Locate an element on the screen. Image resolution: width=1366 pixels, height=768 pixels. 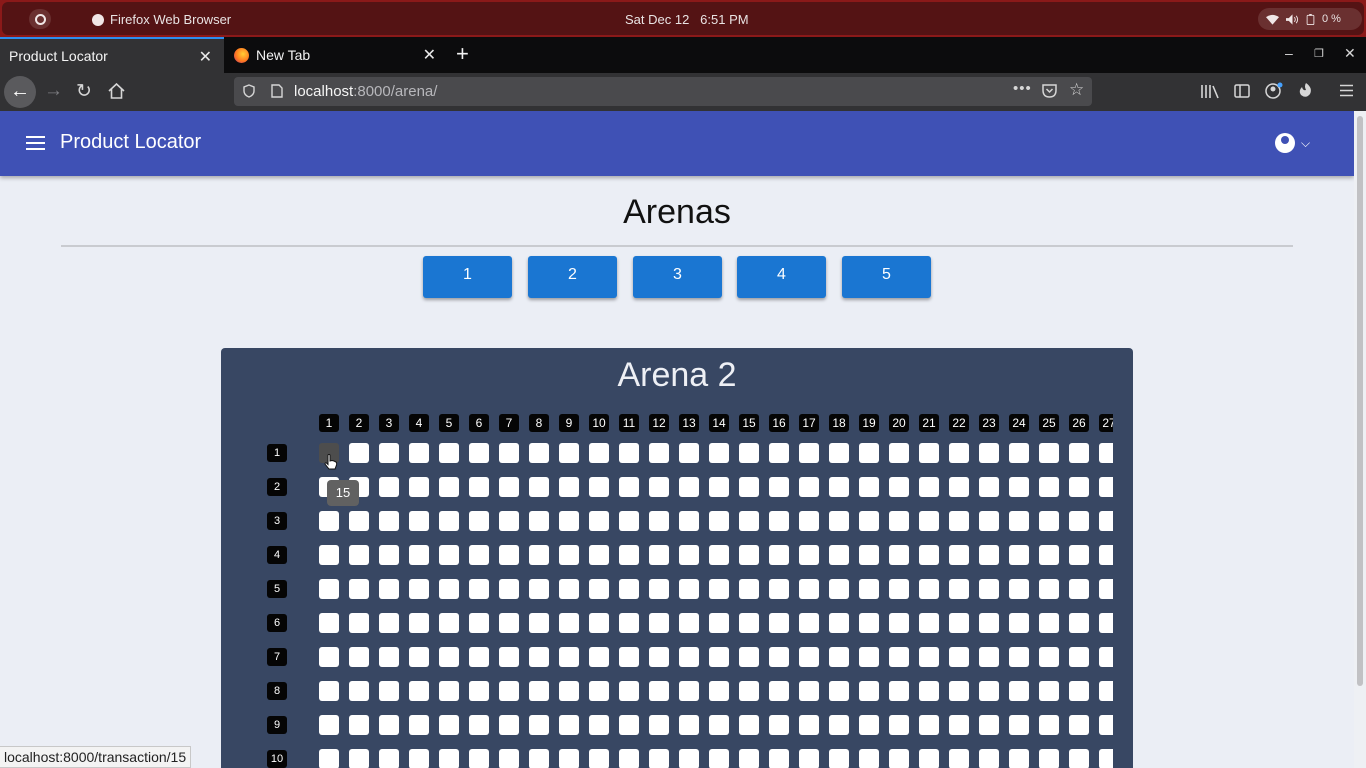
bookmark-star-icon: ☆ is located at coordinates (1076, 90).